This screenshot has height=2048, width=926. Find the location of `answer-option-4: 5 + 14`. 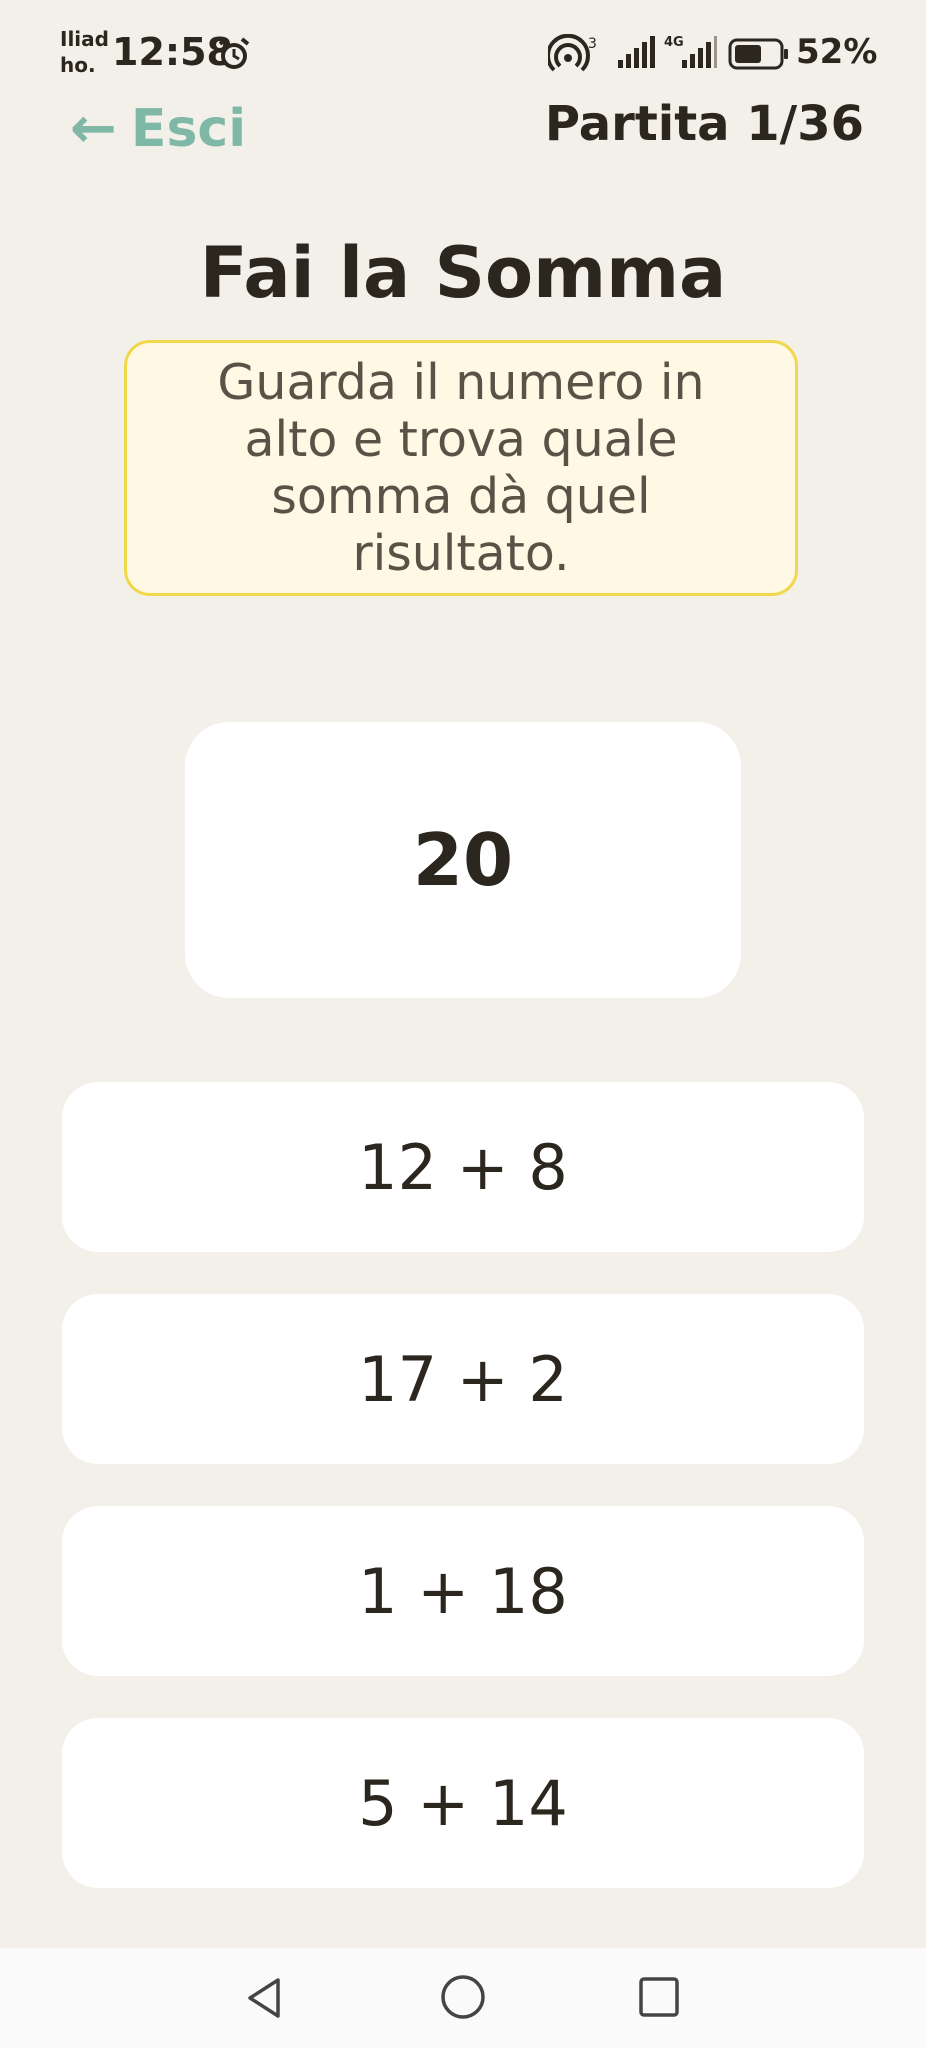

answer-option-4: 5 + 14 is located at coordinates (463, 1803).